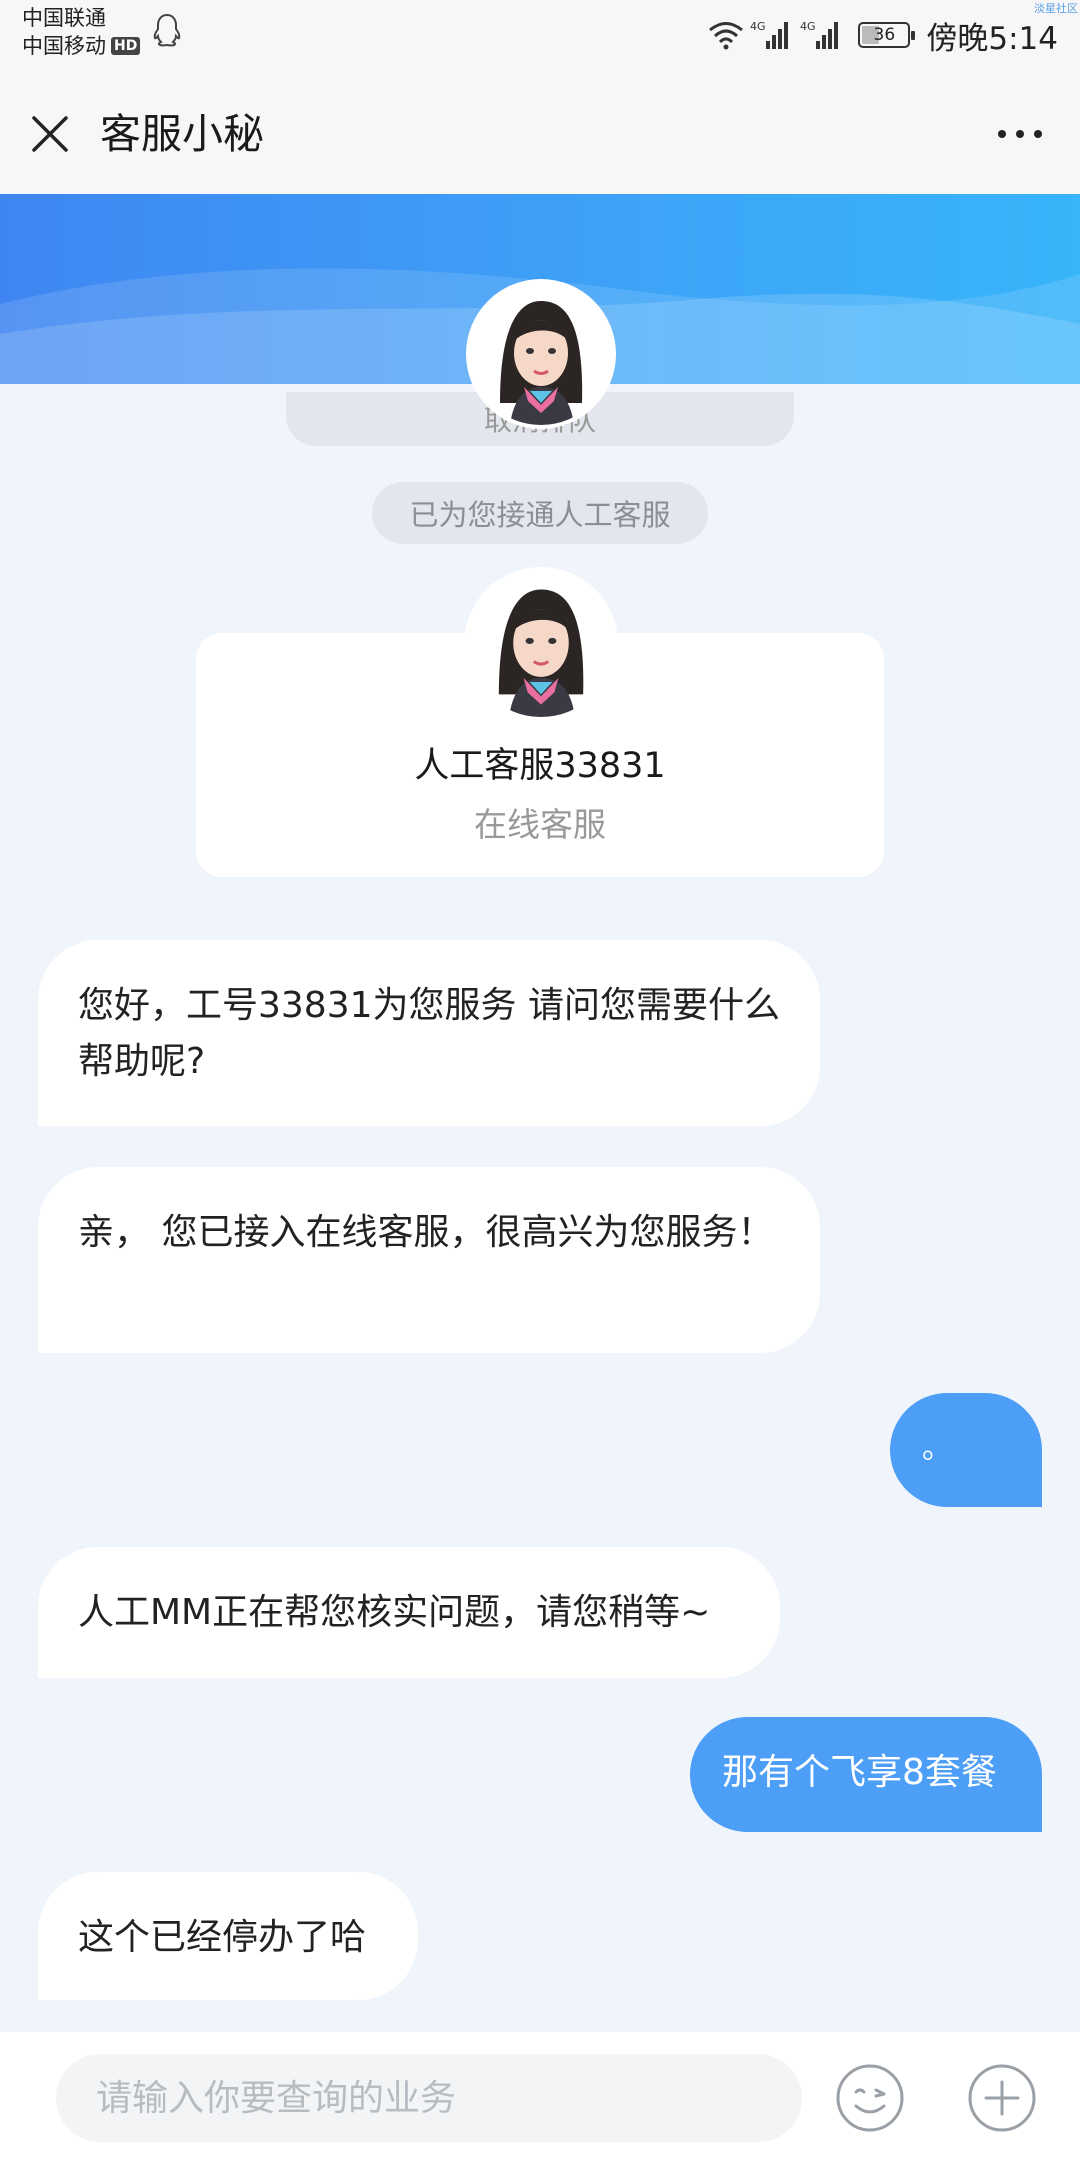  I want to click on message-bubble-incoming: 您好，工号33831为您服务 请问您需要什么帮助呢?, so click(429, 1033).